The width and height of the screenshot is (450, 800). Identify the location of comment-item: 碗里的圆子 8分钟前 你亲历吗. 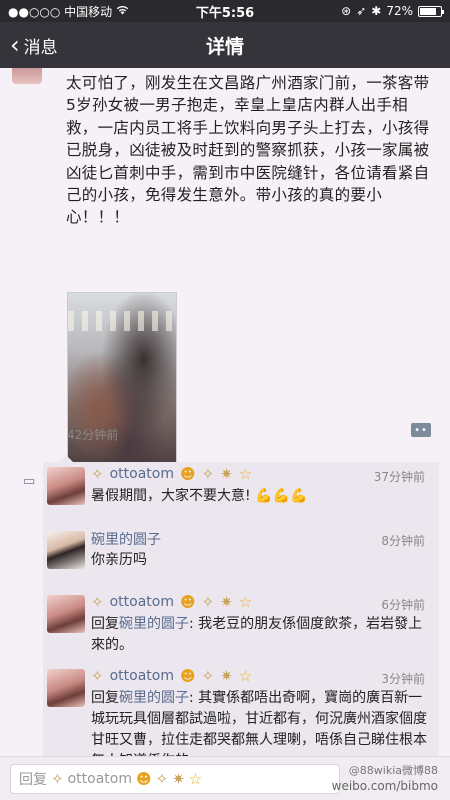
(241, 557).